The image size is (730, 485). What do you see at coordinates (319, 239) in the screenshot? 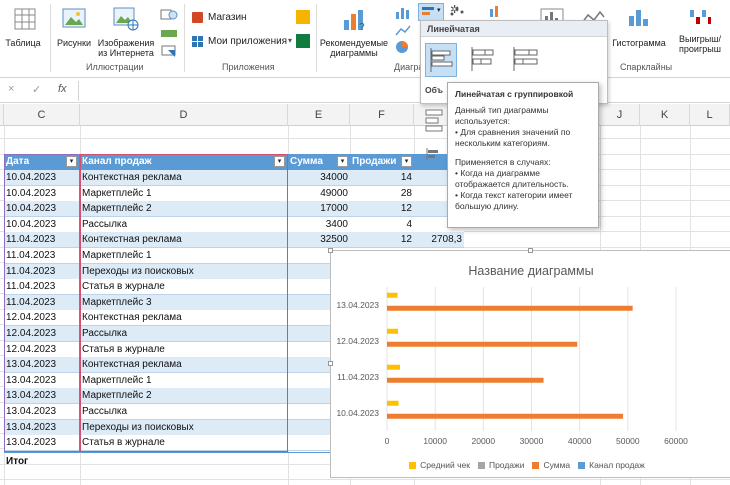
I see `table-cell-sum: 32500` at bounding box center [319, 239].